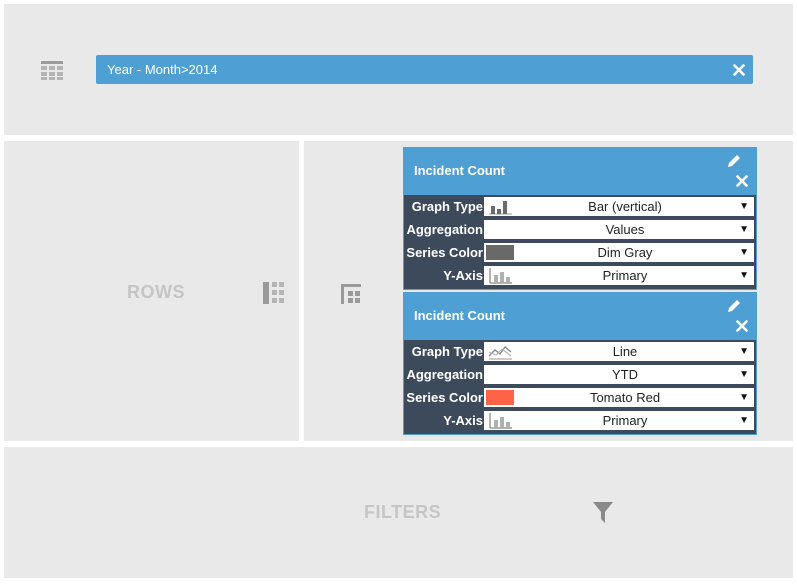 The height and width of the screenshot is (584, 797). What do you see at coordinates (500, 351) in the screenshot?
I see `line-chart-icon` at bounding box center [500, 351].